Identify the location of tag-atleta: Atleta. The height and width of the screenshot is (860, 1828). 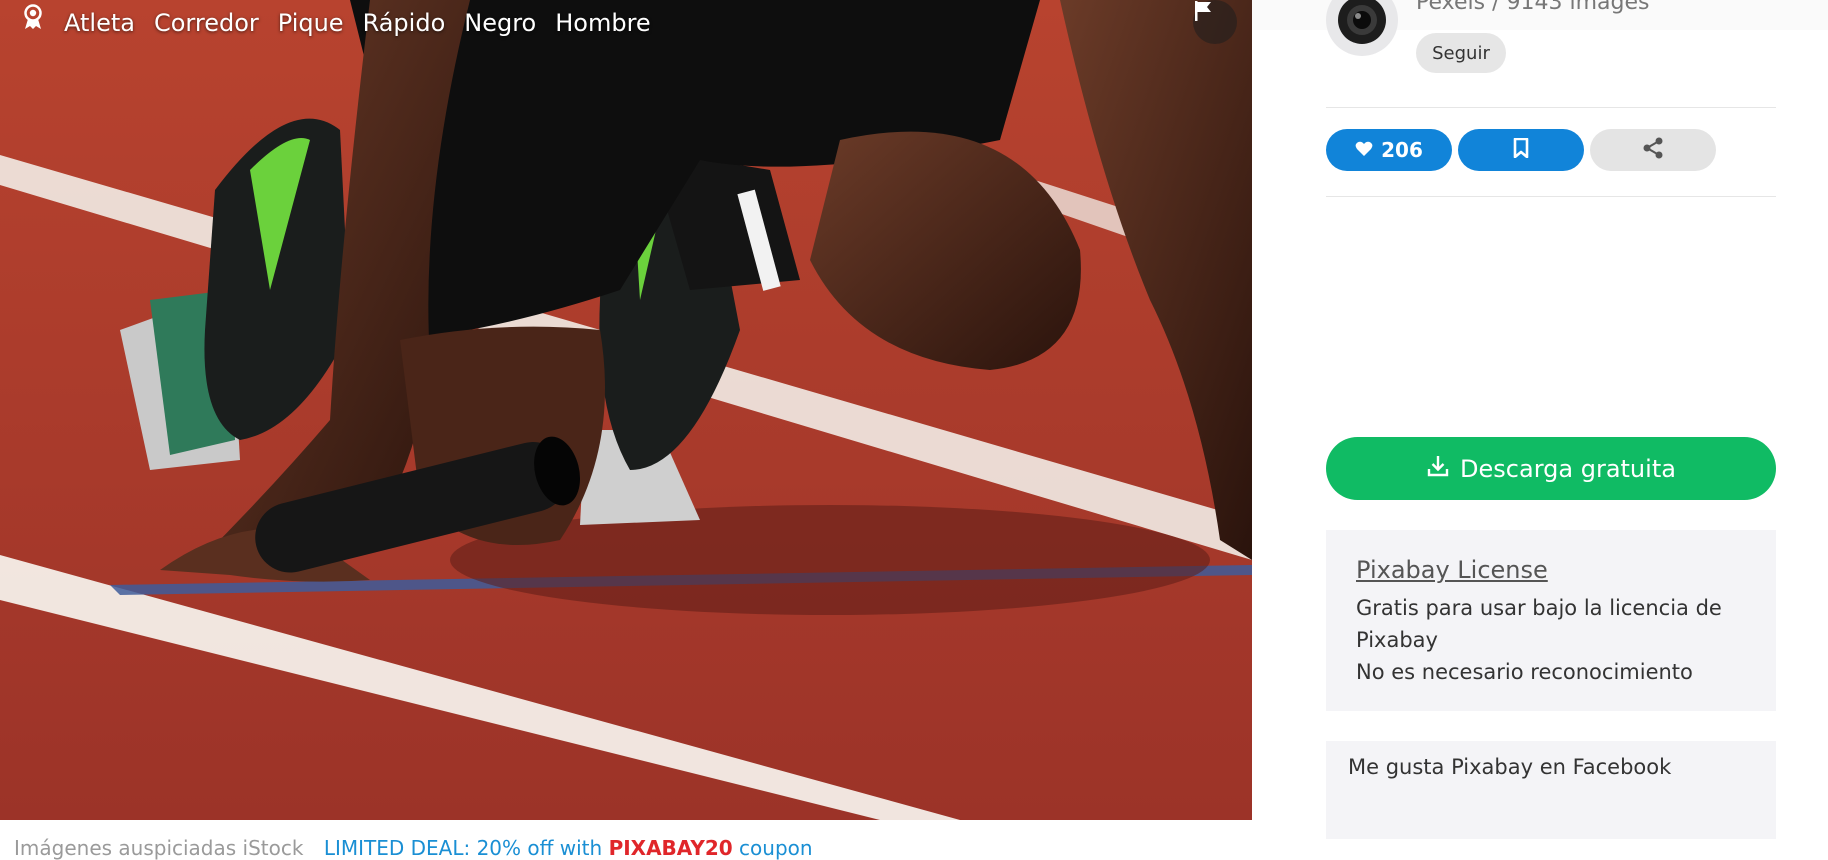
(99, 23).